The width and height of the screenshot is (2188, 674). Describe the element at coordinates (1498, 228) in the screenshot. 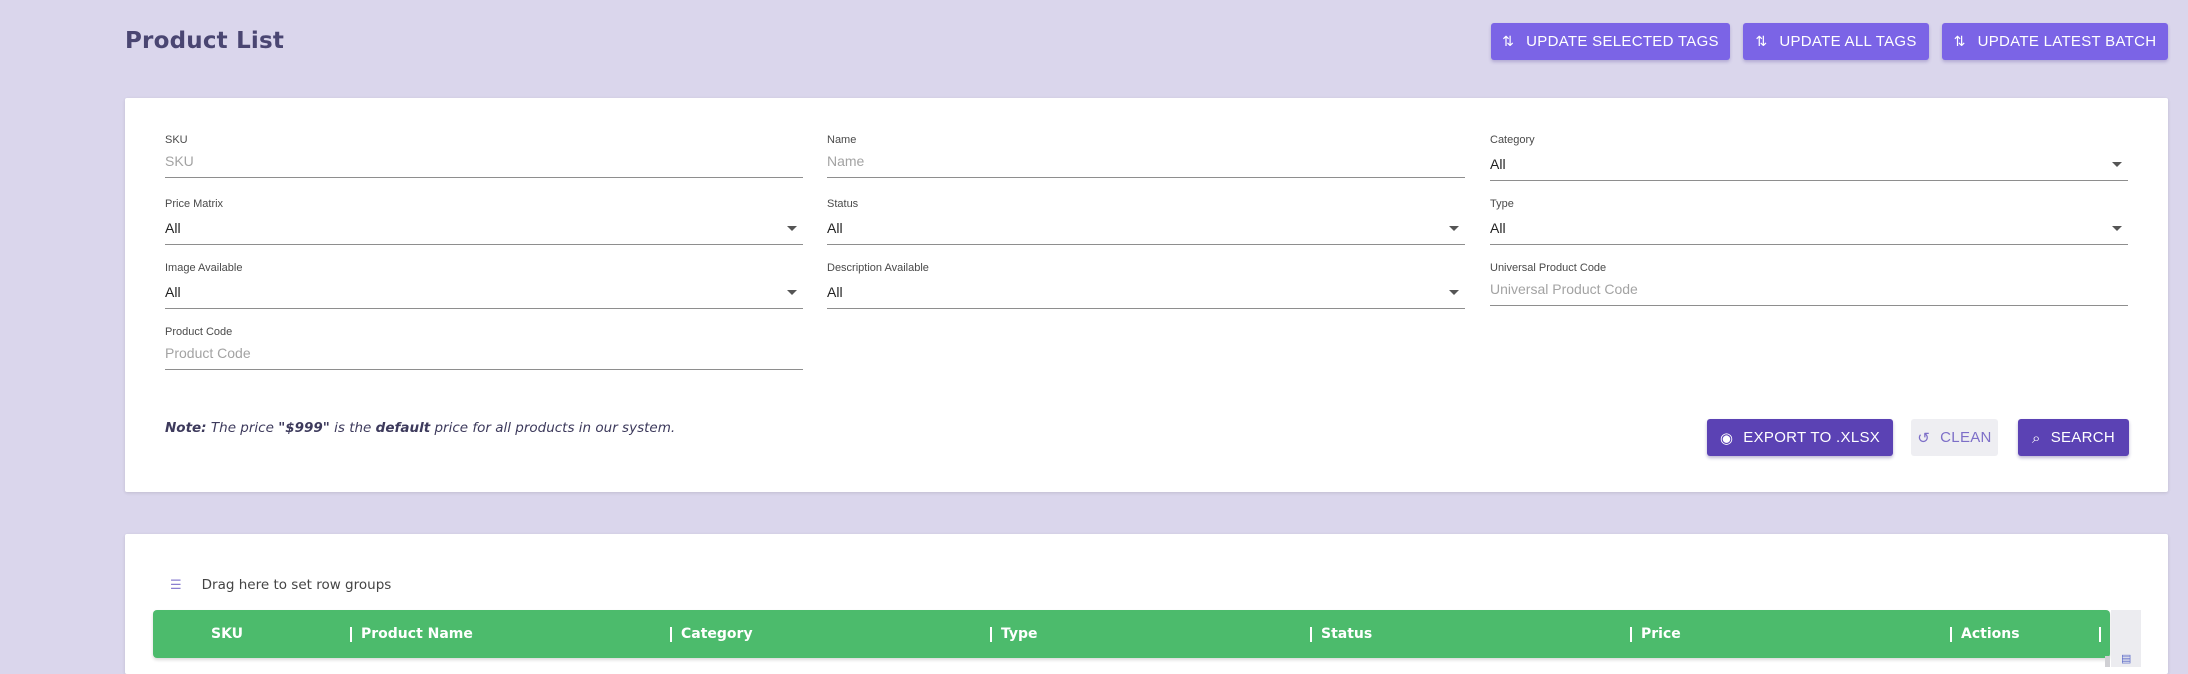

I see `type-value: All` at that location.